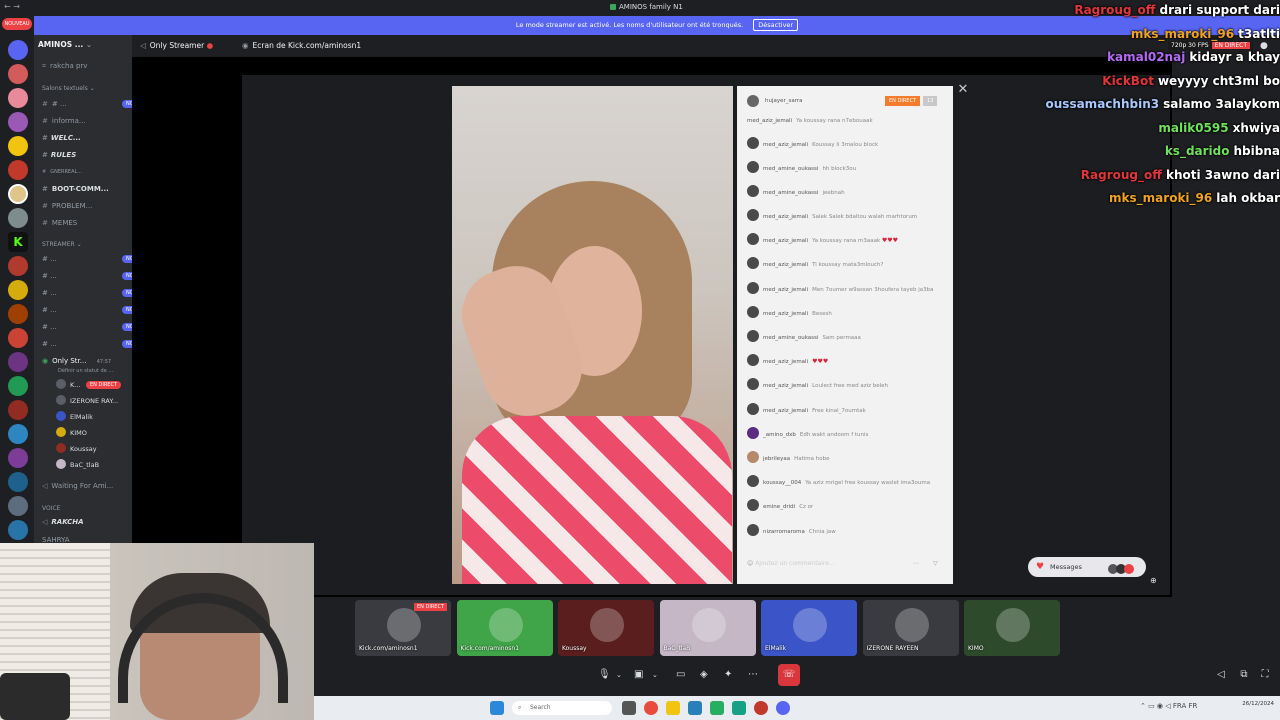 The width and height of the screenshot is (1280, 720). What do you see at coordinates (562, 708) in the screenshot?
I see `taskbar-search: ⌕ Search` at bounding box center [562, 708].